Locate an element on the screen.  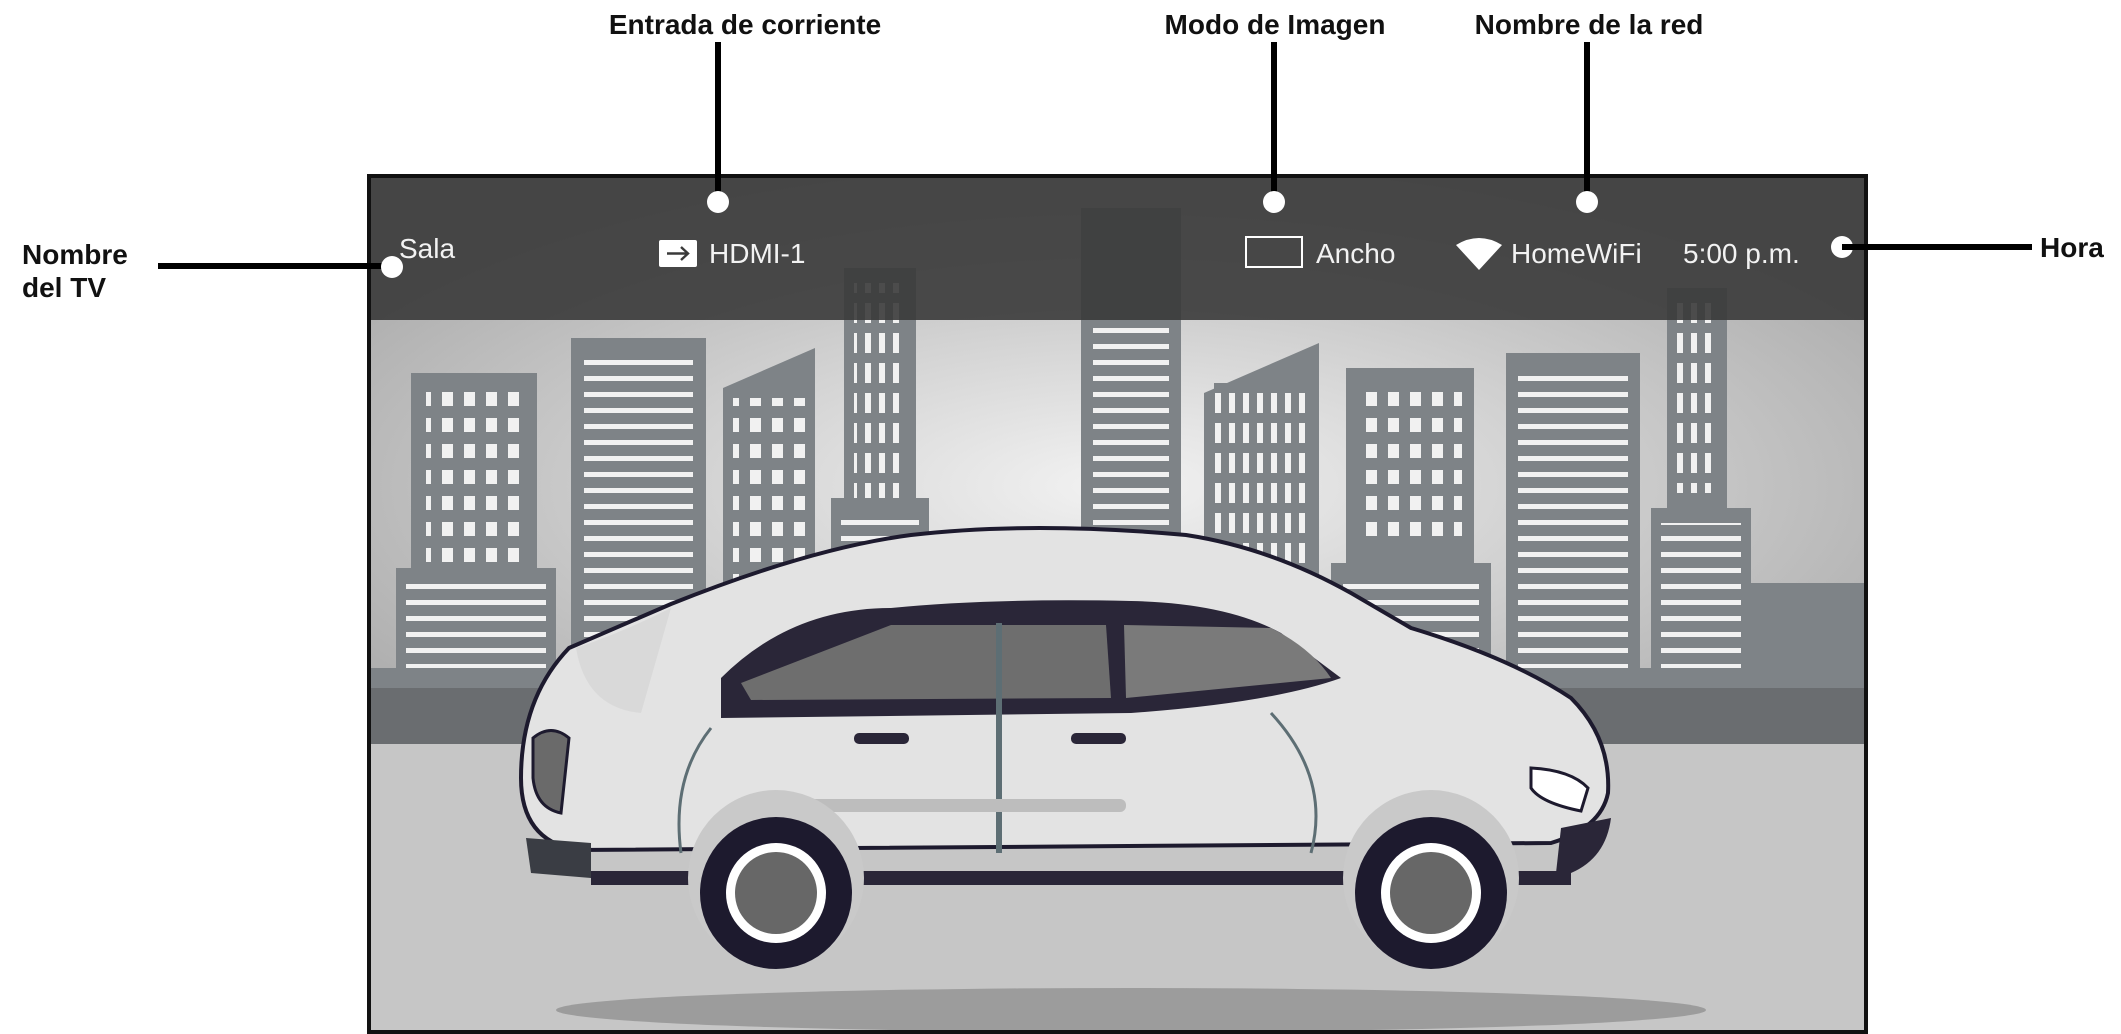
callout-power-input: Entrada de corriente is located at coordinates (745, 24).